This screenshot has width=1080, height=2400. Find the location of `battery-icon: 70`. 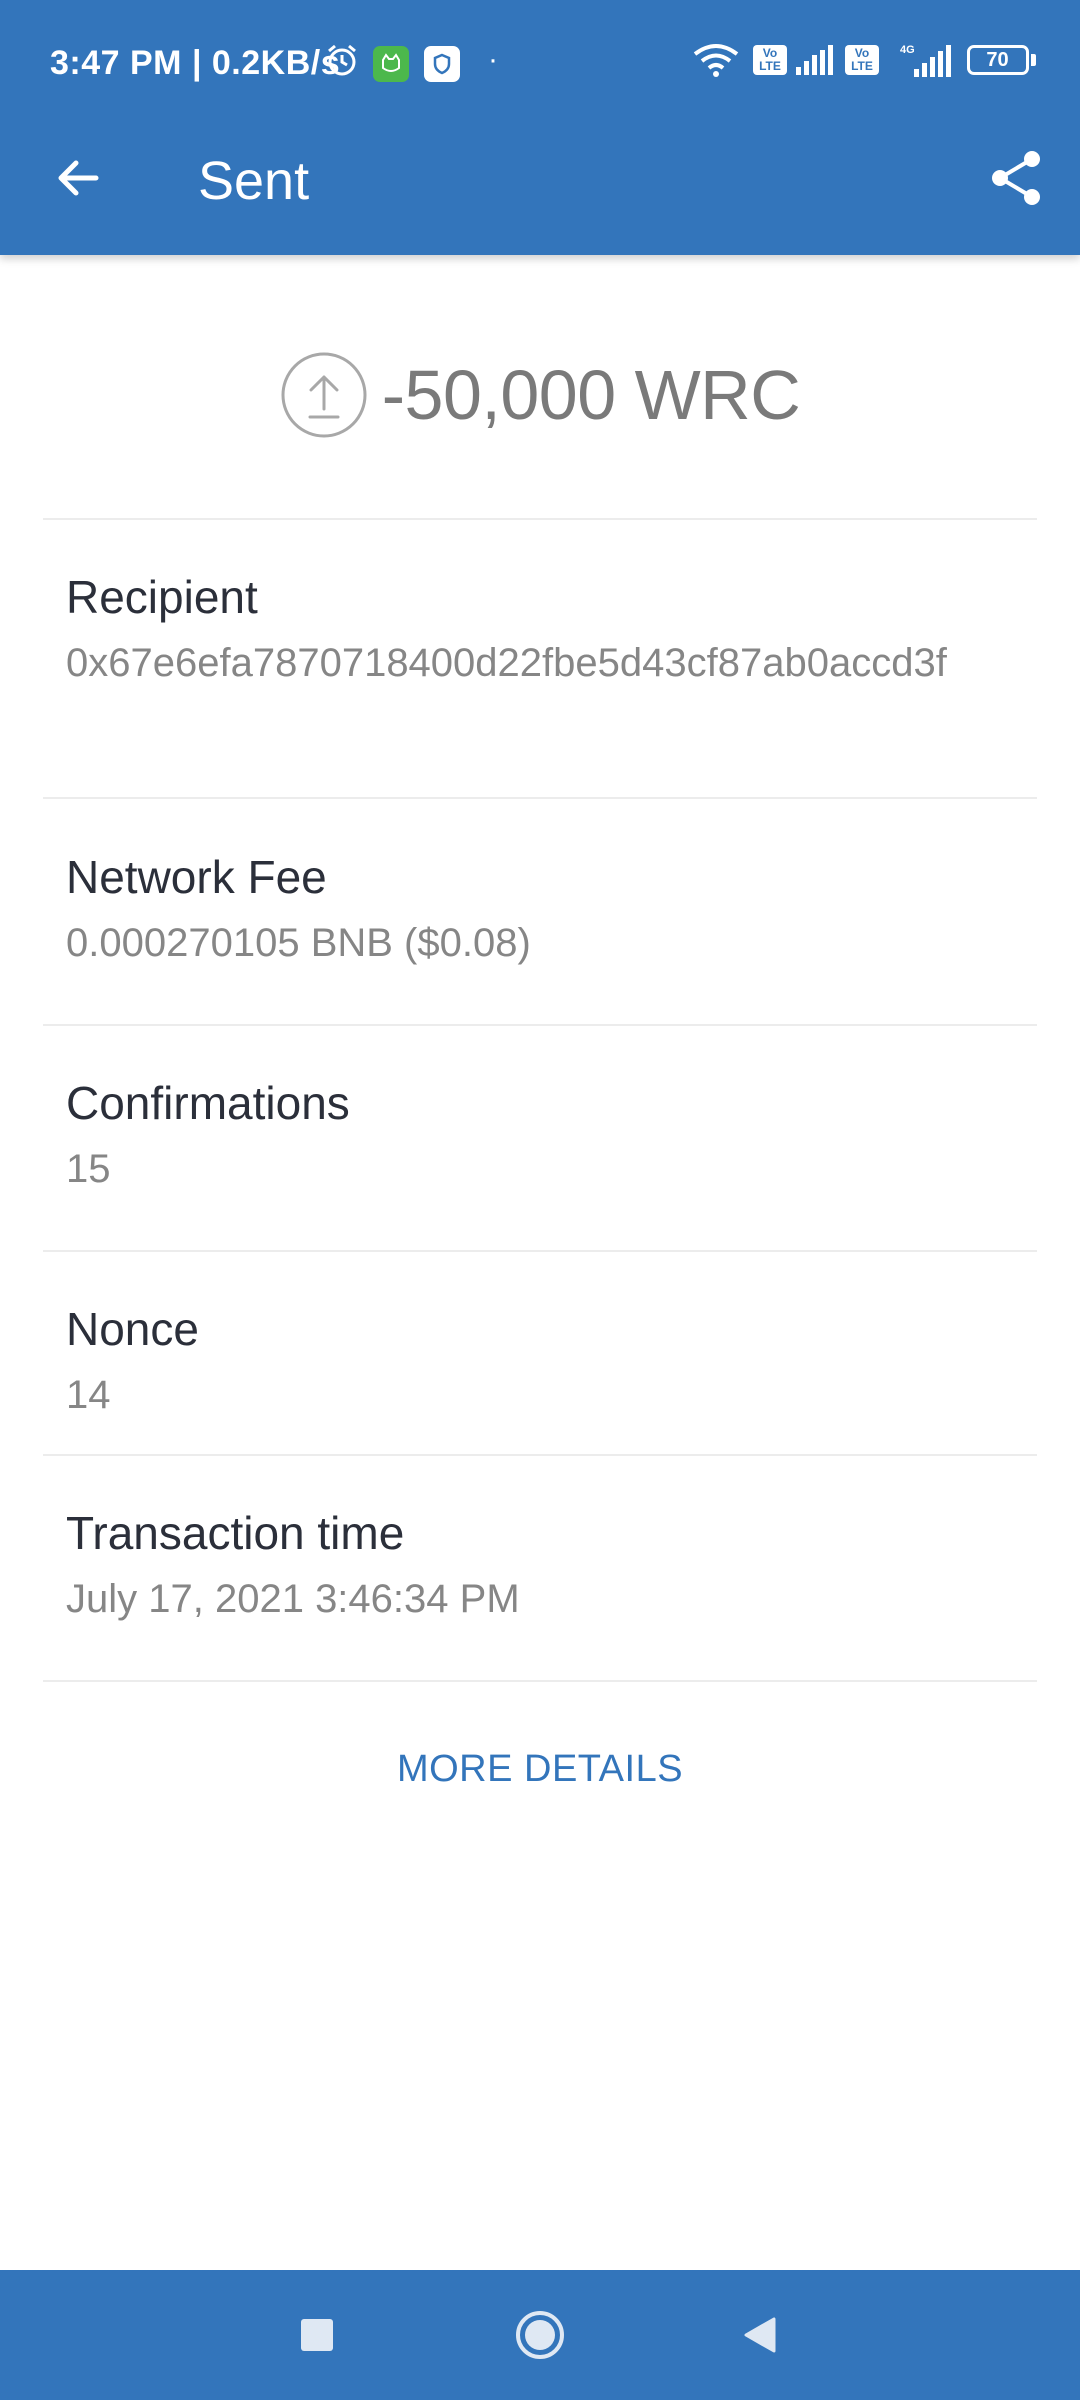

battery-icon: 70 is located at coordinates (1001, 60).